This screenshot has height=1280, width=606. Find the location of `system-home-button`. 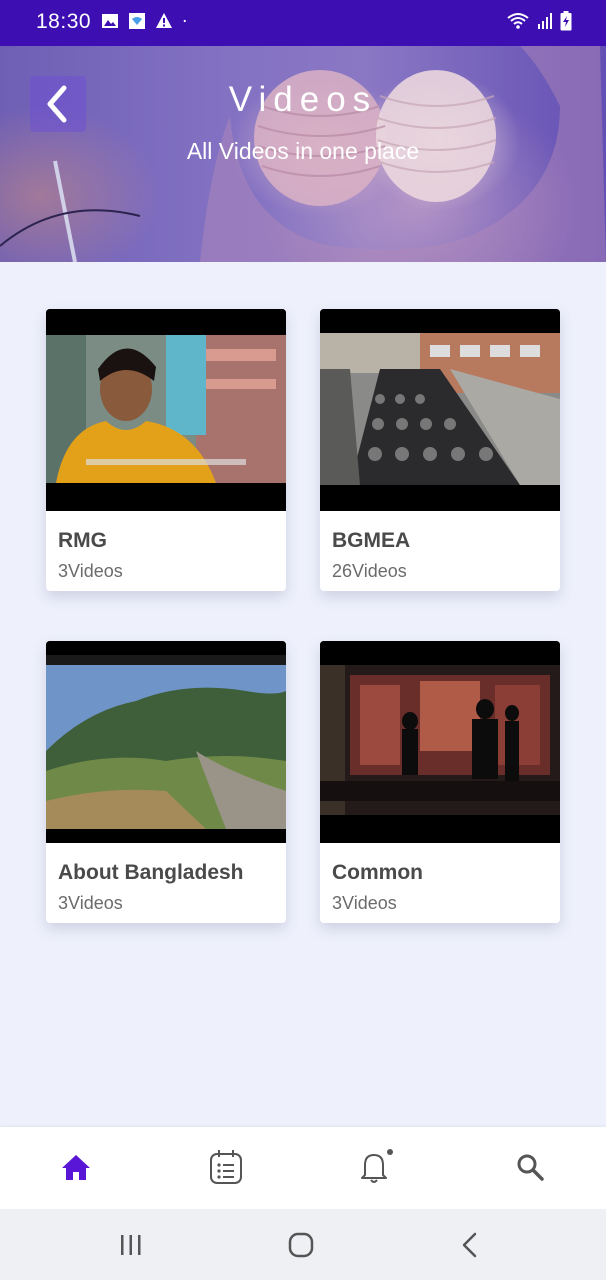

system-home-button is located at coordinates (301, 1245).